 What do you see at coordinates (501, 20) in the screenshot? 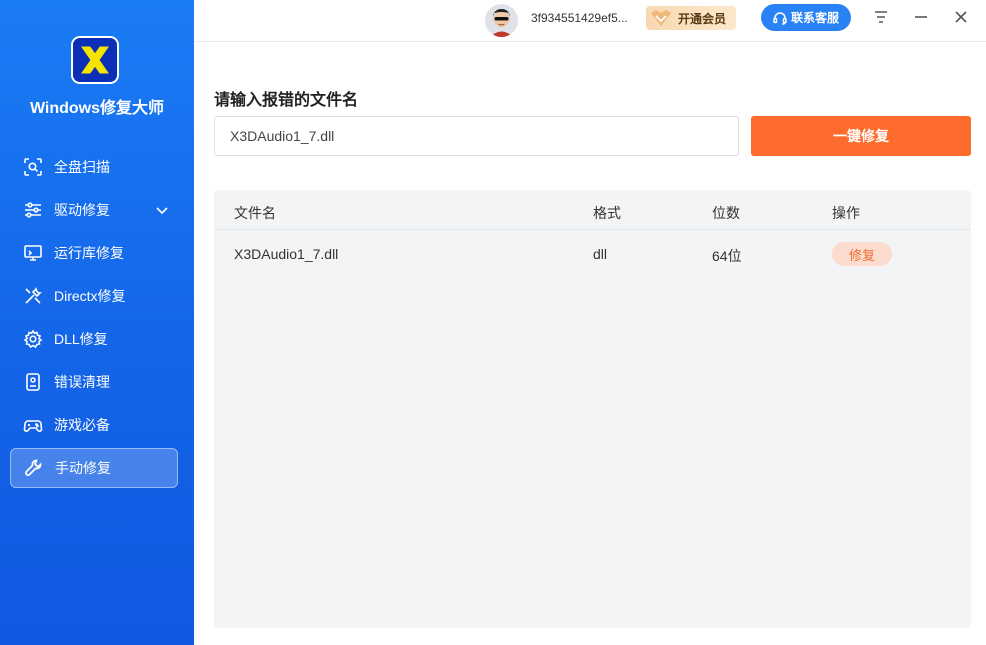
I see `avatar` at bounding box center [501, 20].